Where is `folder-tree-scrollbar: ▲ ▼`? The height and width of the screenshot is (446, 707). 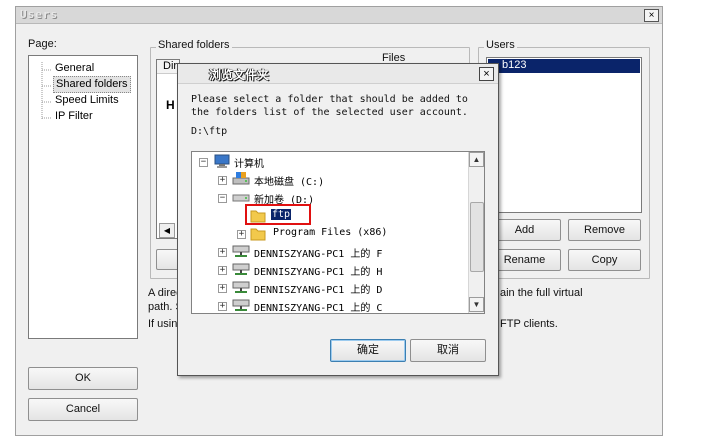
folder-tree-scrollbar: ▲ ▼ is located at coordinates (476, 232).